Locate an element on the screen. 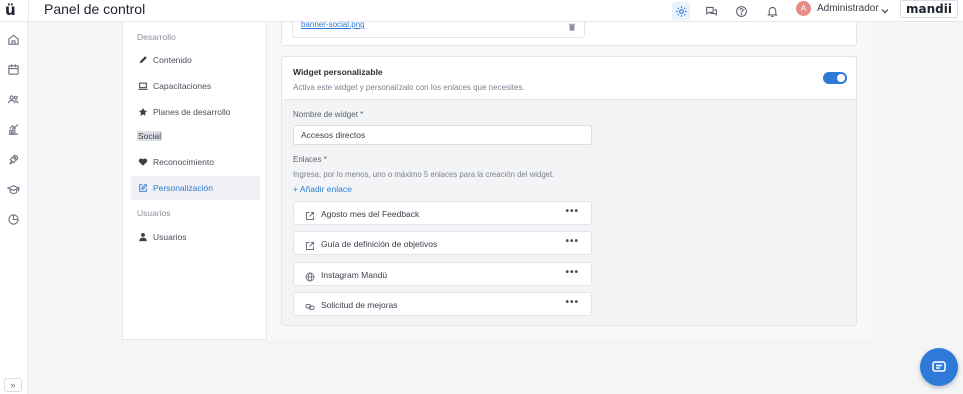 The height and width of the screenshot is (394, 963). chain-link-icon is located at coordinates (310, 304).